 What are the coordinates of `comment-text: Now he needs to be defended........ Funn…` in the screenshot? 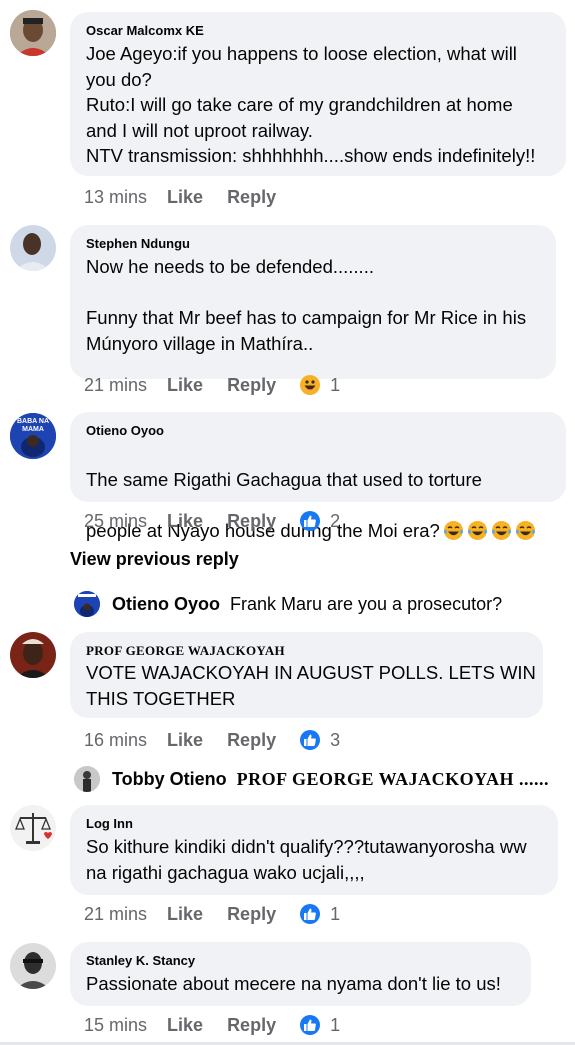 It's located at (306, 305).